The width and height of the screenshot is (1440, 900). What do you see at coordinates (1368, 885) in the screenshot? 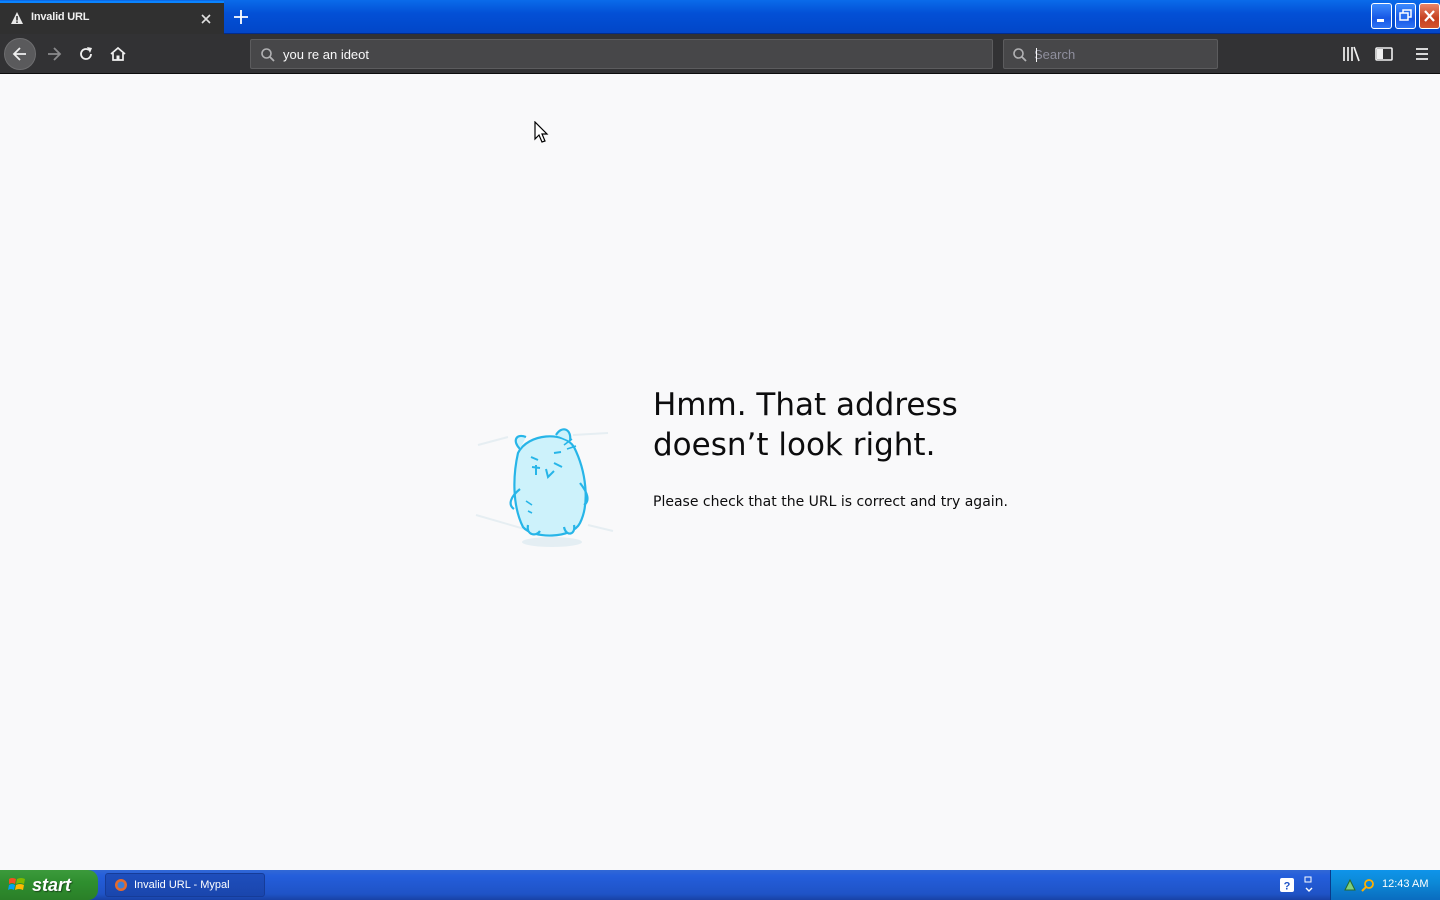
I see `magnifier-icon` at bounding box center [1368, 885].